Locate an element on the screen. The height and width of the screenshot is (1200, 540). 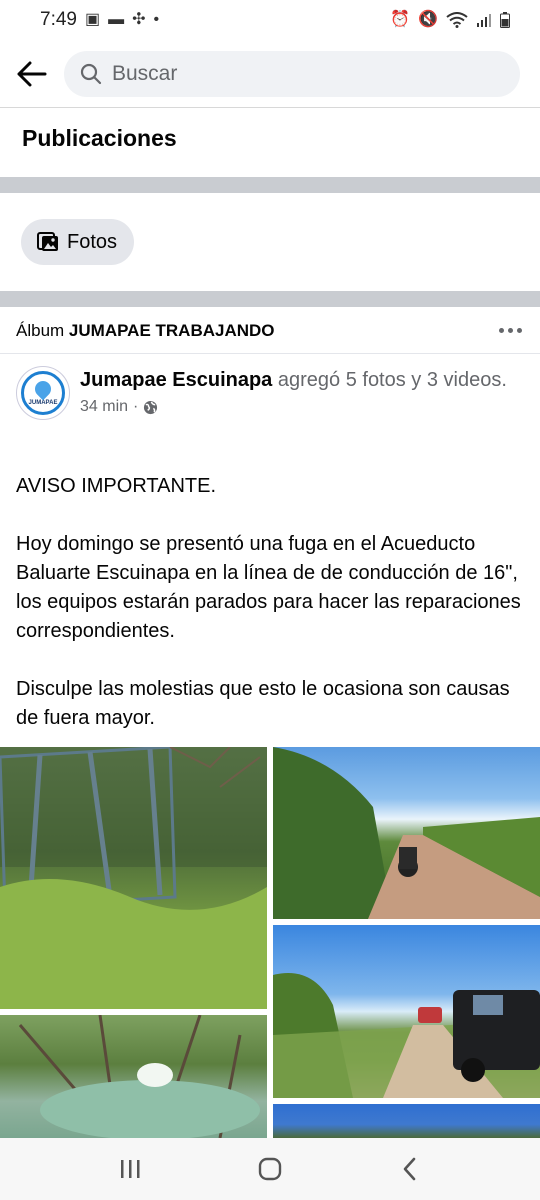
status-left: 7:49 ▣ ▬ ✣ • is located at coordinates (99, 20).